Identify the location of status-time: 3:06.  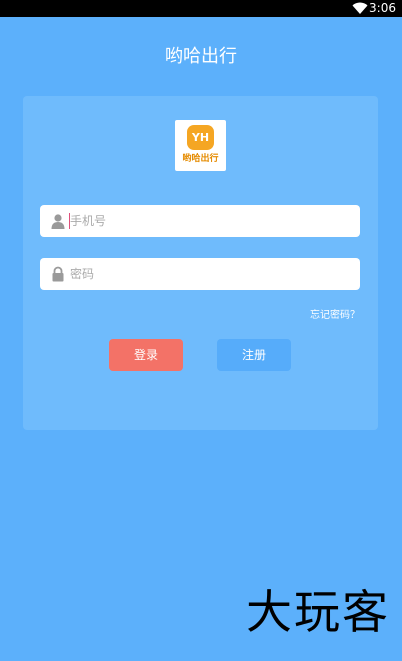
(382, 8).